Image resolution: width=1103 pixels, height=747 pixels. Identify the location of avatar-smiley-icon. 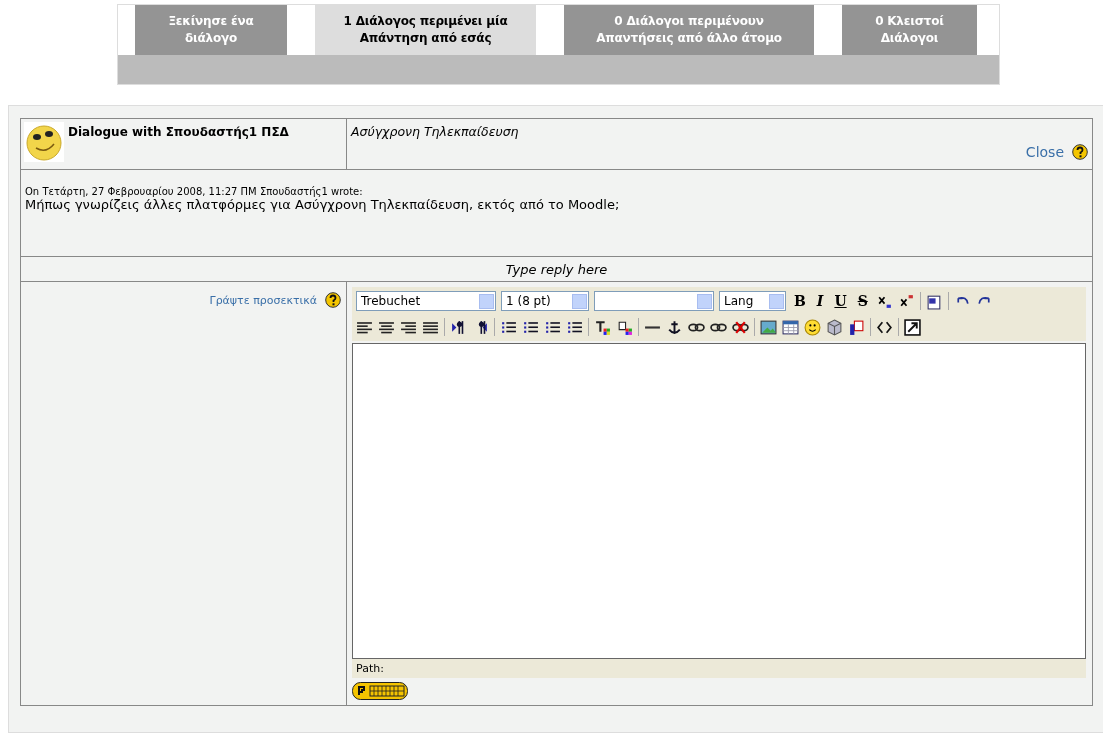
(44, 142).